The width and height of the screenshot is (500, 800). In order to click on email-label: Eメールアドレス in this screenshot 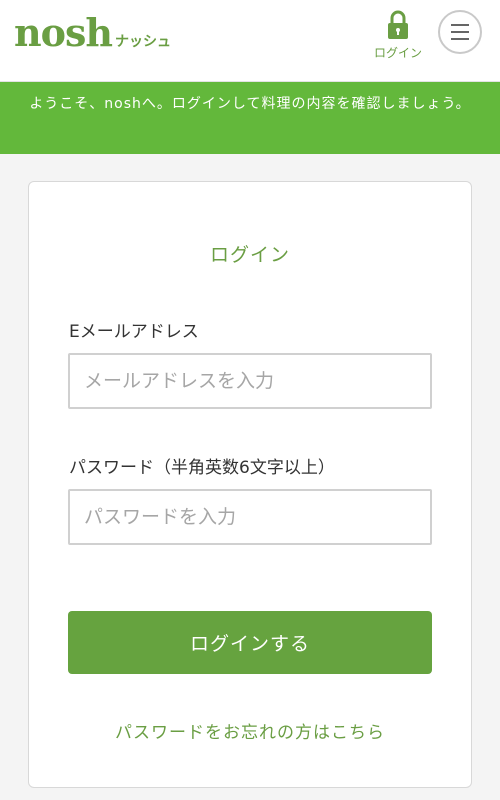, I will do `click(134, 332)`.